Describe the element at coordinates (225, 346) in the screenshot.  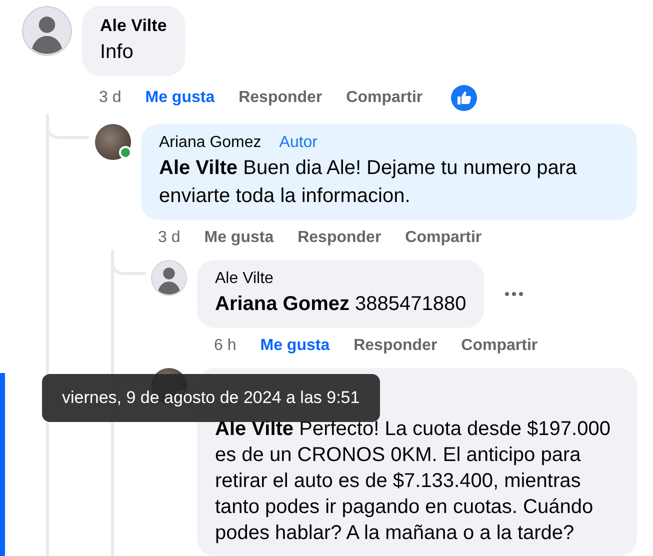
I see `comment-time: 6 h` at that location.